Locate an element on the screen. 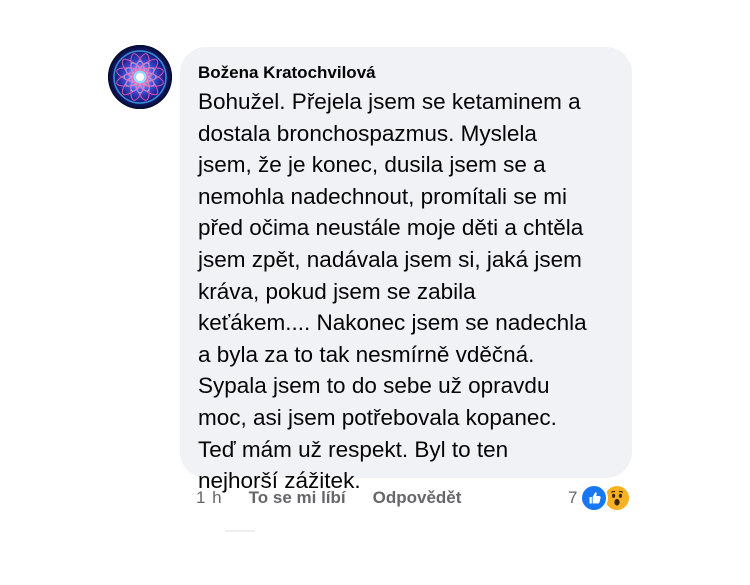 Image resolution: width=750 pixels, height=585 pixels. comment-actions: 1 h To se mi líbí Odpovědět is located at coordinates (342, 498).